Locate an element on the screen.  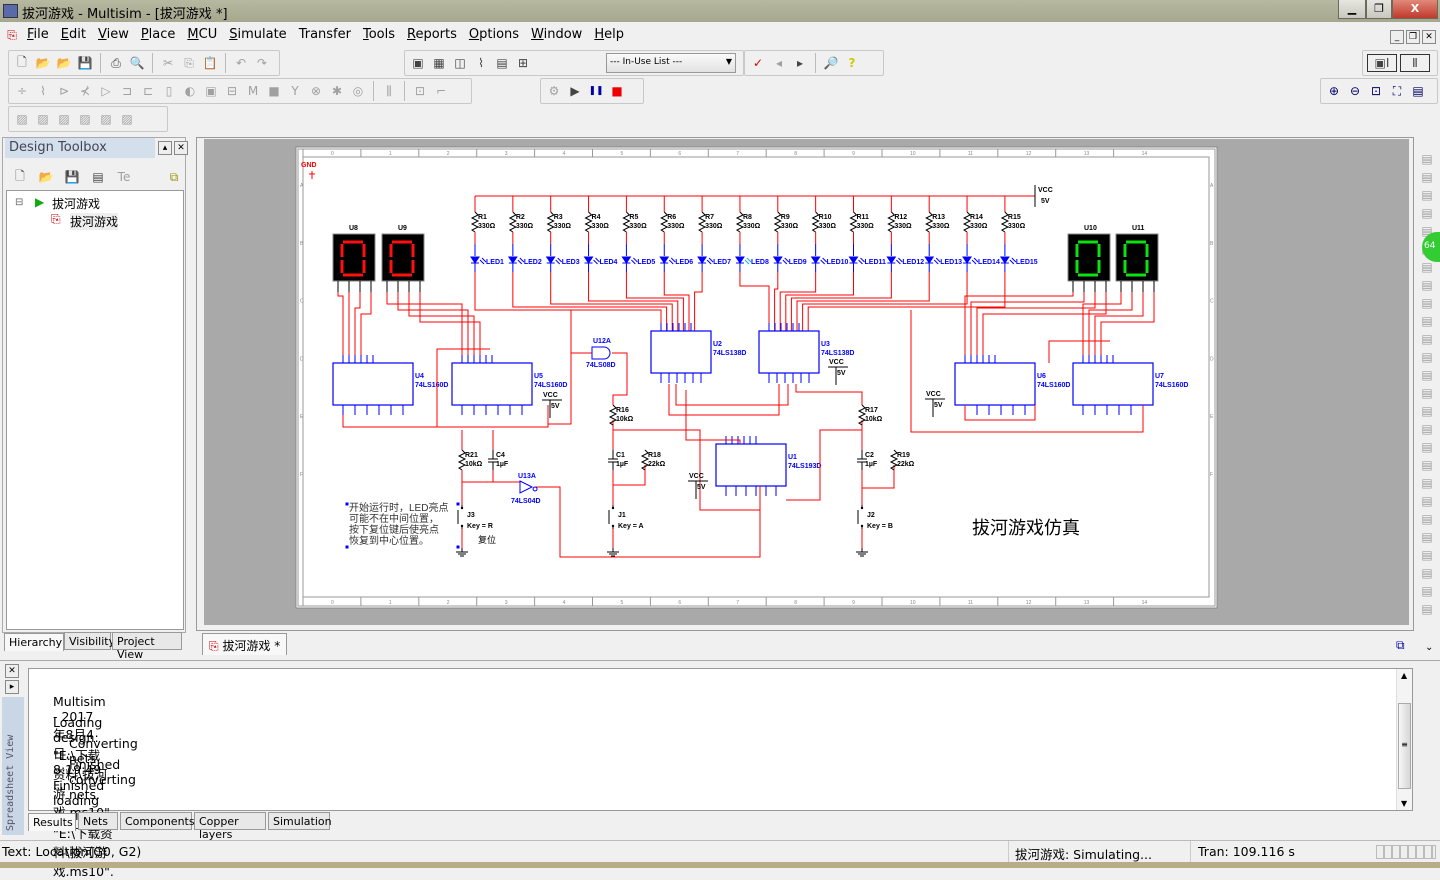
mcu-module-icon: ◎ is located at coordinates (358, 91).